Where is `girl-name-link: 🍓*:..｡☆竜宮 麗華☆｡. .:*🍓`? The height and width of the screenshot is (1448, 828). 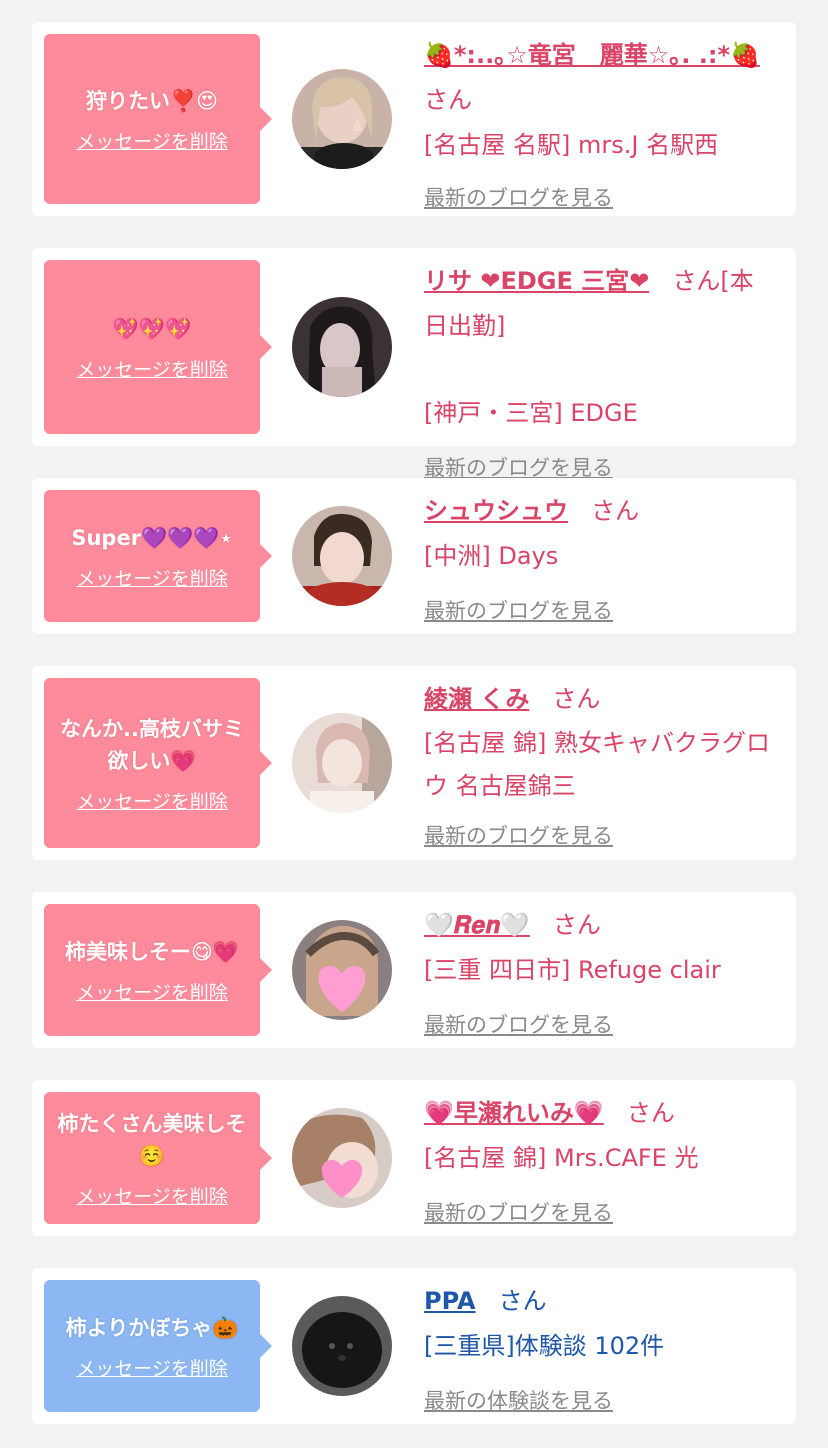
girl-name-link: 🍓*:..｡☆竜宮 麗華☆｡. .:*🍓 is located at coordinates (592, 55).